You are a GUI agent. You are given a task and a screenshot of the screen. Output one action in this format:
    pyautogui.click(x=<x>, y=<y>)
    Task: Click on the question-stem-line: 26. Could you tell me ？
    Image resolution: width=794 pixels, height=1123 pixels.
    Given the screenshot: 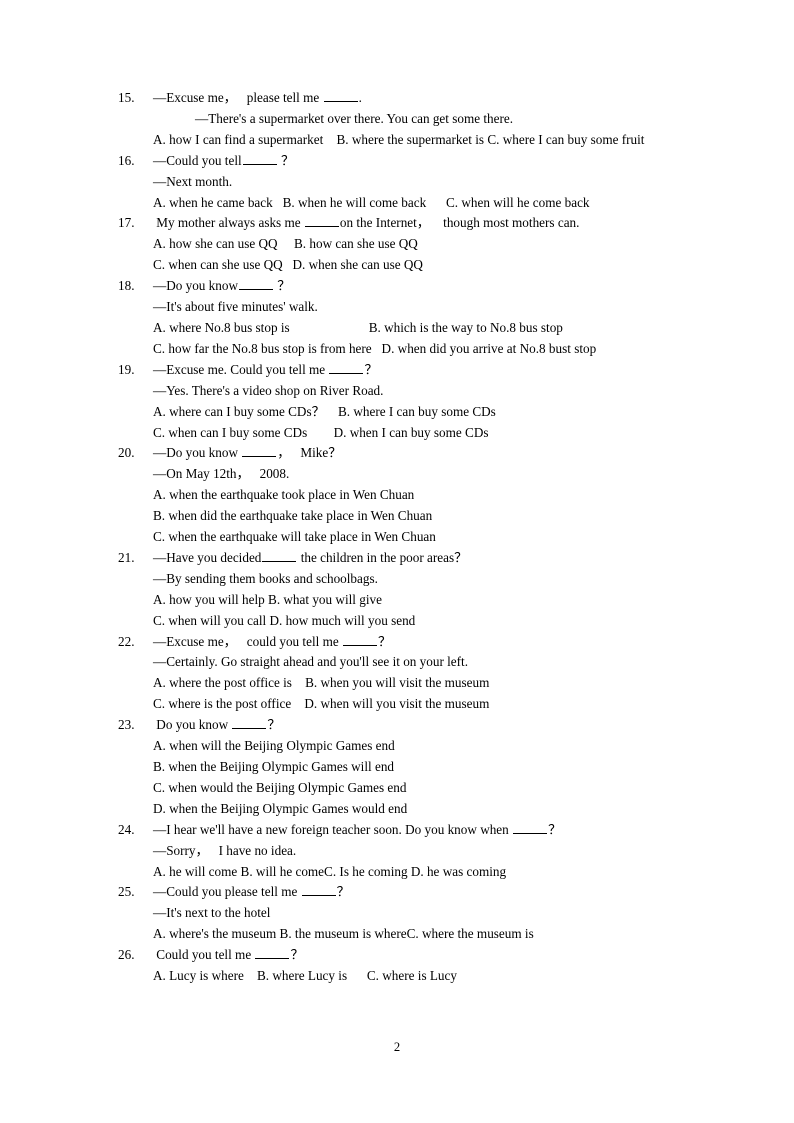 What is the action you would take?
    pyautogui.click(x=406, y=955)
    